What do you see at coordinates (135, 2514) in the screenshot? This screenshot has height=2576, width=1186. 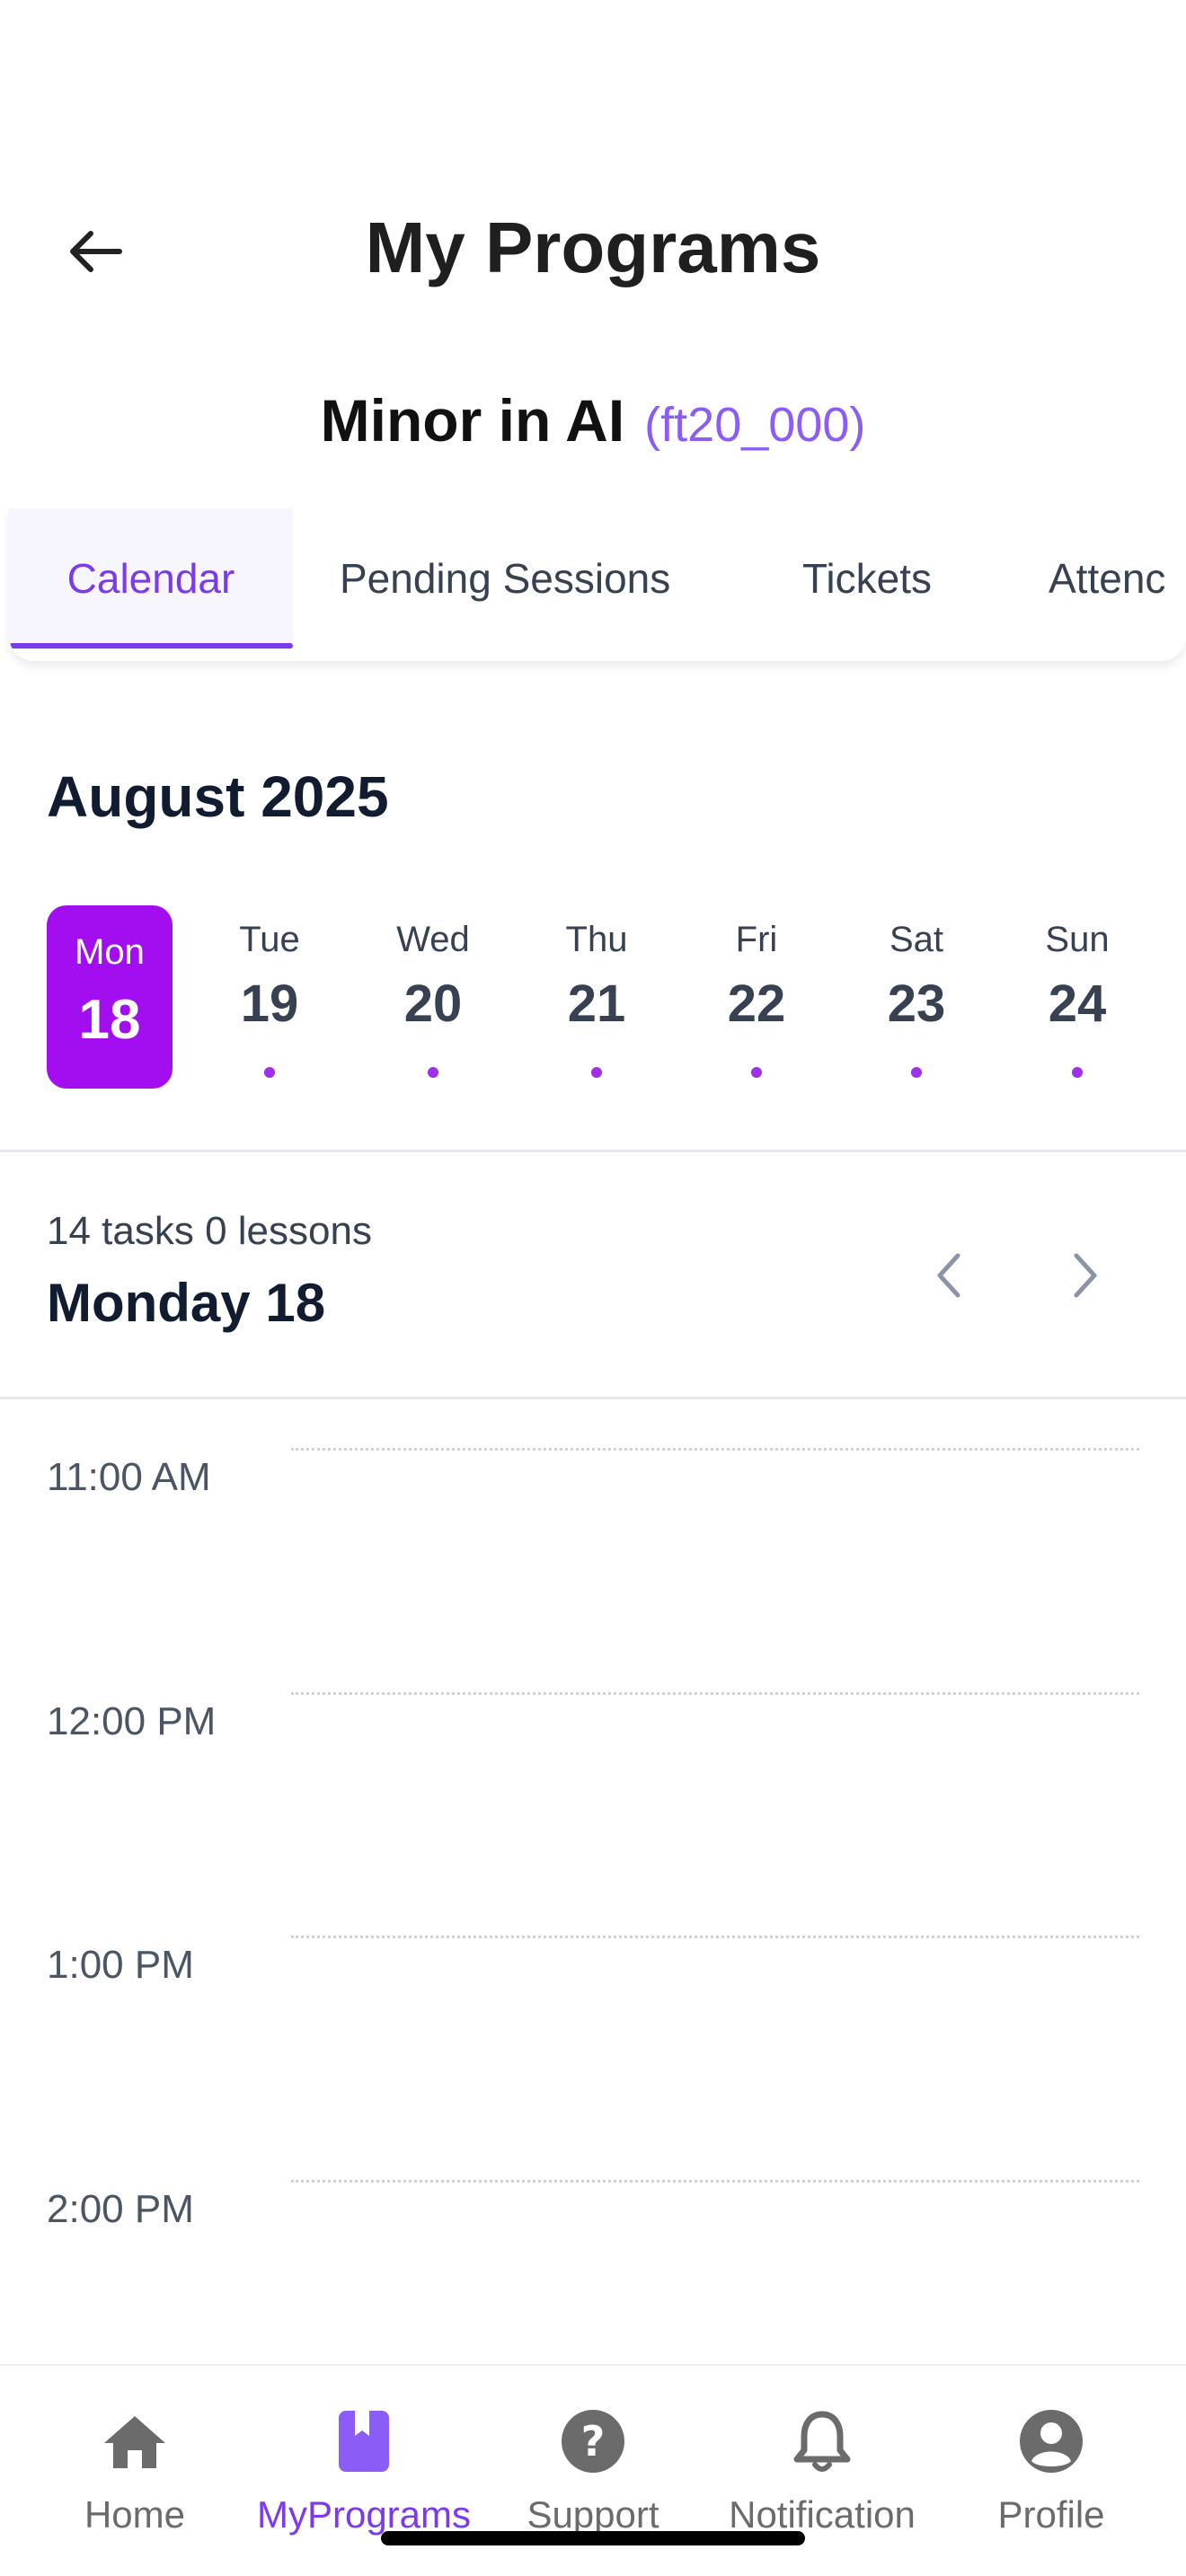 I see `nav-label: Home` at bounding box center [135, 2514].